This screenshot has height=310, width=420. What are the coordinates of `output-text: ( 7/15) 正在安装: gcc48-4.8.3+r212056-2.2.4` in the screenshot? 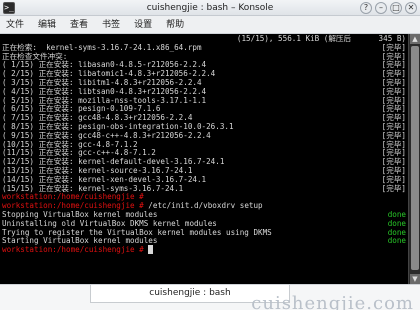 It's located at (97, 118).